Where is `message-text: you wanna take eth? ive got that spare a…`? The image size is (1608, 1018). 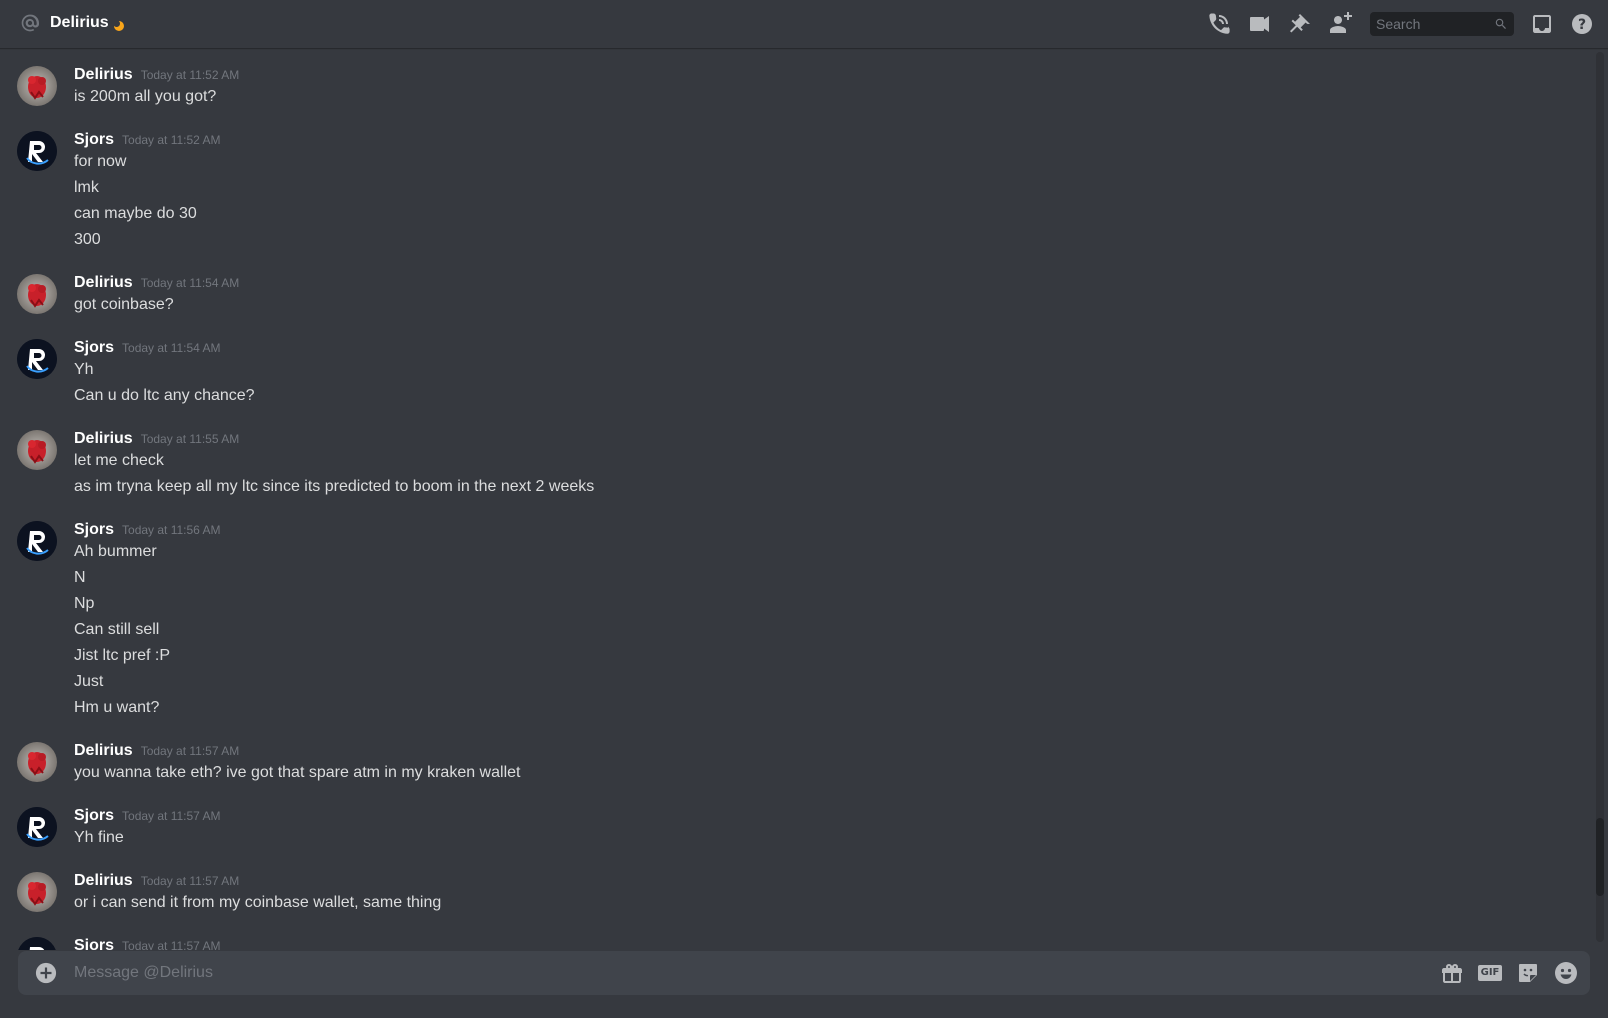
message-text: you wanna take eth? ive got that spare a… is located at coordinates (297, 772).